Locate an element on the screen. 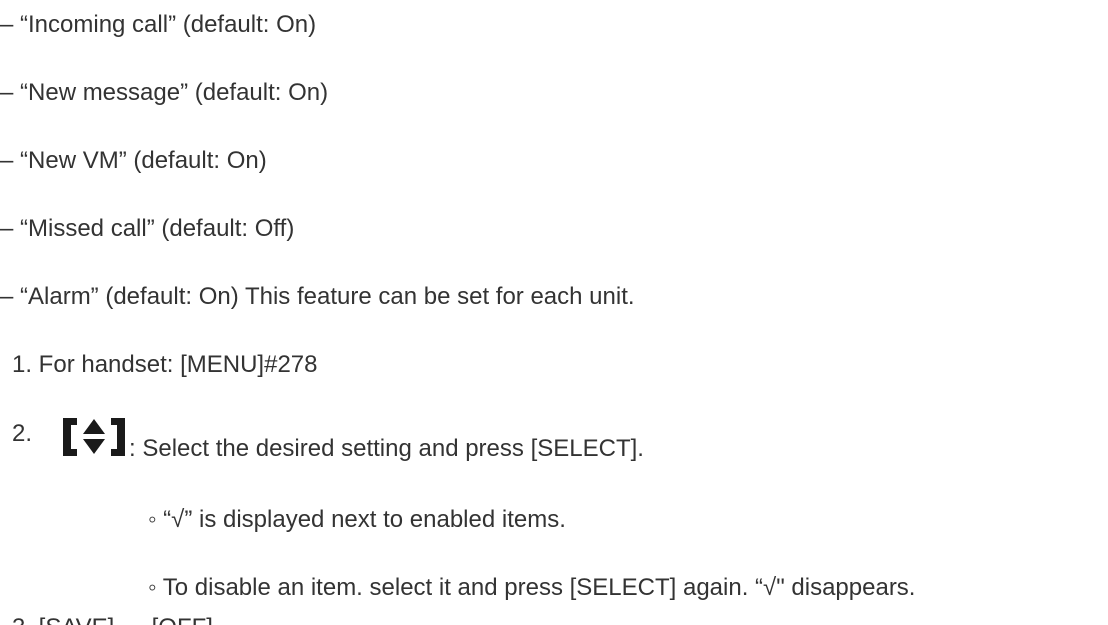 The width and height of the screenshot is (1108, 625). step-1: 1. For handset: [MENU]#278 is located at coordinates (165, 364).